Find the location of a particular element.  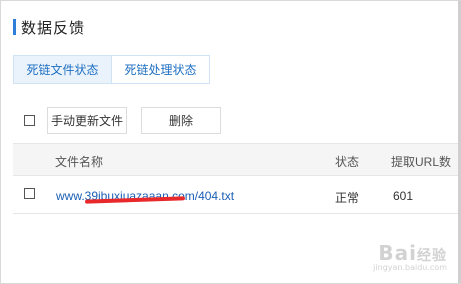

update-file-button: 手动更新文件 is located at coordinates (87, 120).